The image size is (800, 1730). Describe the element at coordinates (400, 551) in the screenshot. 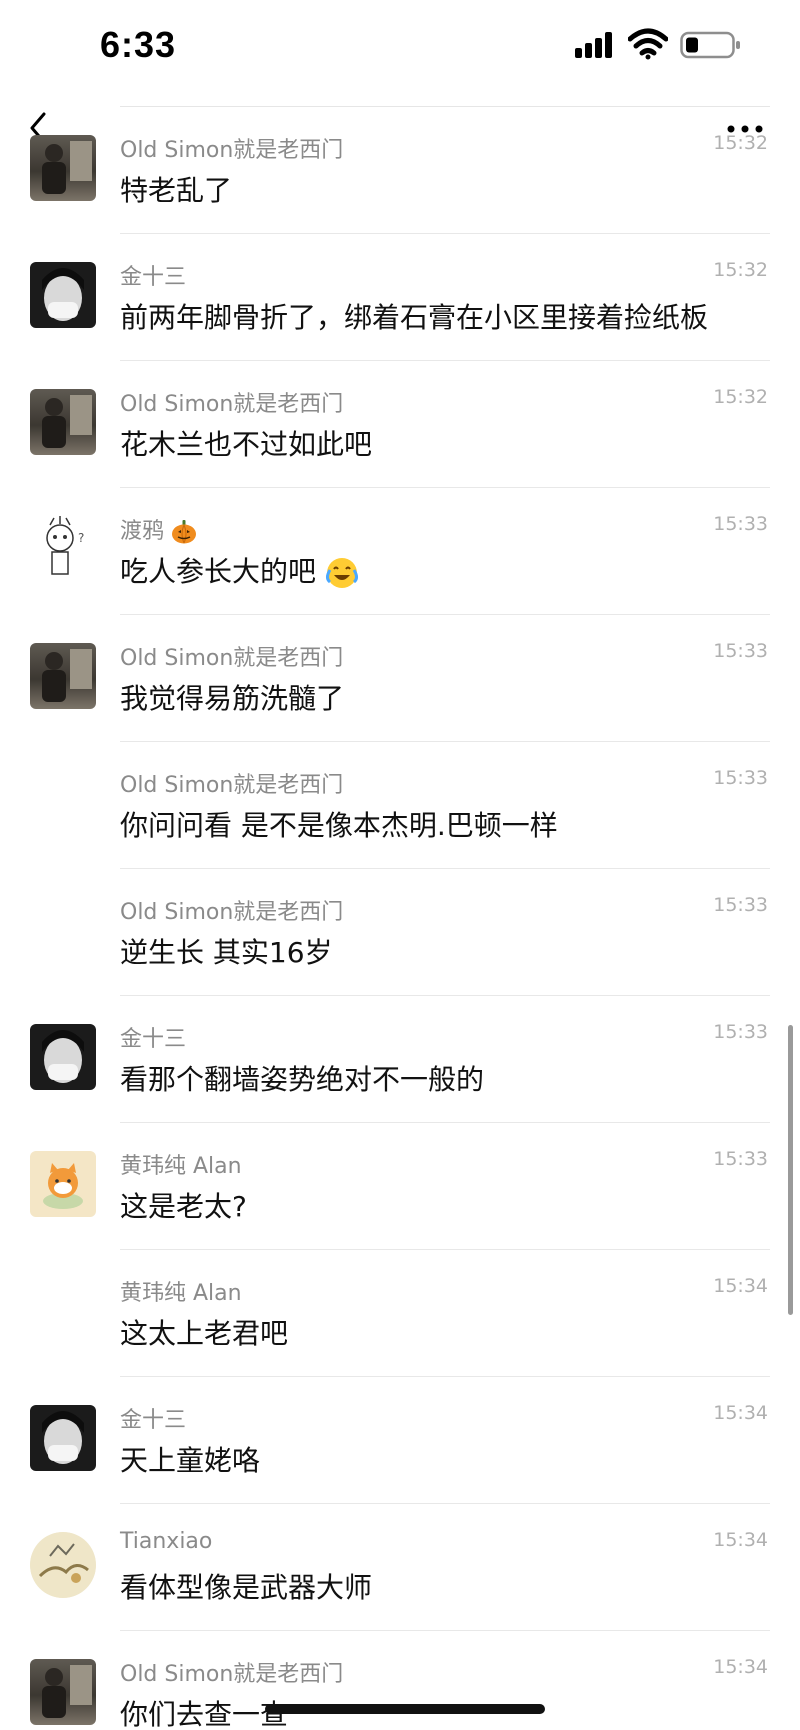

I see `chat-message: ? 渡鸦 15:33 吃人参长大的吧` at that location.